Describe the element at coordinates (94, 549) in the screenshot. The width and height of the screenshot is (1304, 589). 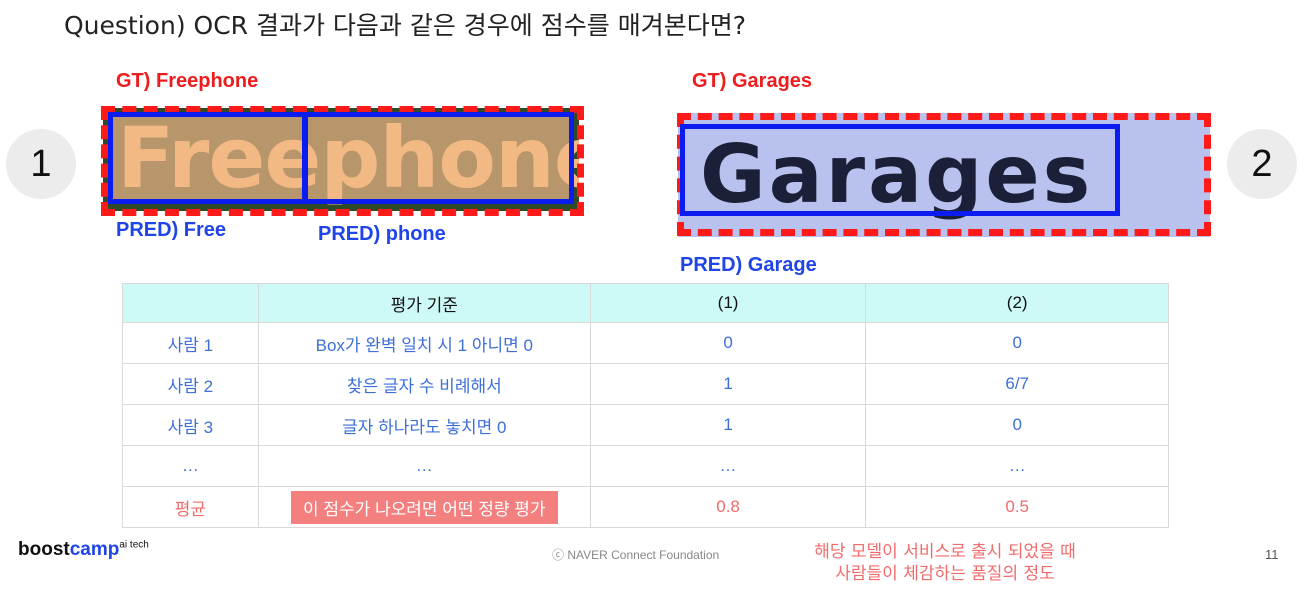
I see `logo-accent: camp` at that location.